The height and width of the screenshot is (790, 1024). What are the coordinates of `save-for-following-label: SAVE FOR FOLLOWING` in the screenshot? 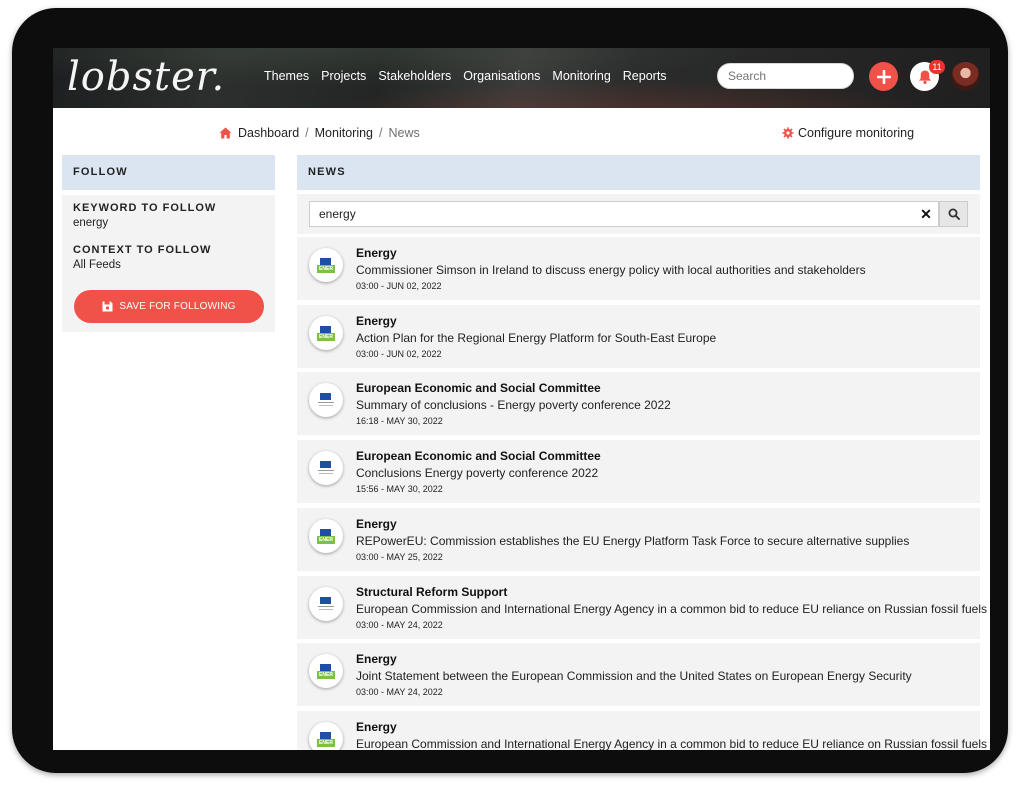 It's located at (177, 306).